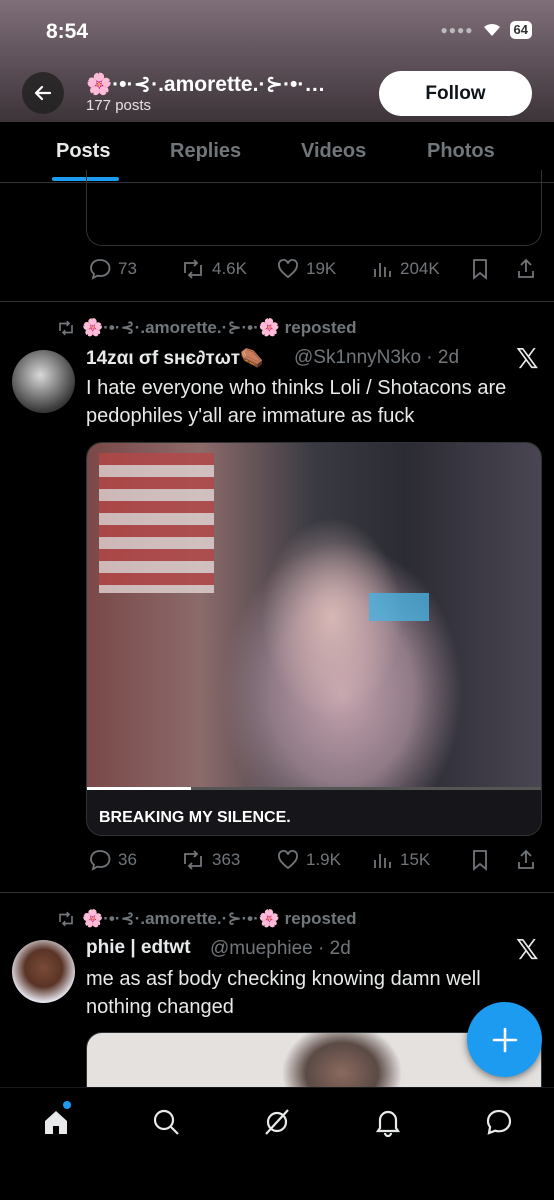  What do you see at coordinates (308, 860) in the screenshot?
I see `like-button: 1.9K` at bounding box center [308, 860].